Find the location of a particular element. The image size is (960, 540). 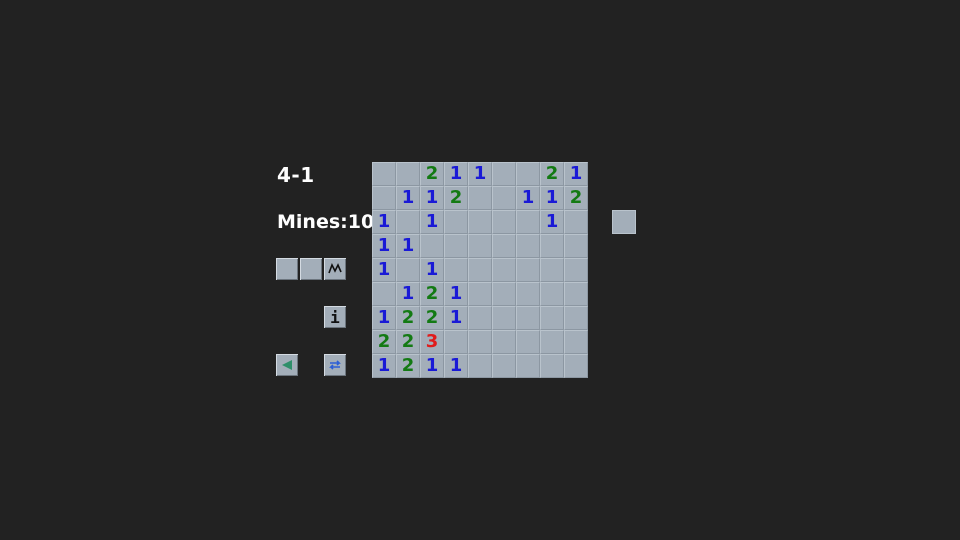

mines-counter: Mines:10 is located at coordinates (326, 222).